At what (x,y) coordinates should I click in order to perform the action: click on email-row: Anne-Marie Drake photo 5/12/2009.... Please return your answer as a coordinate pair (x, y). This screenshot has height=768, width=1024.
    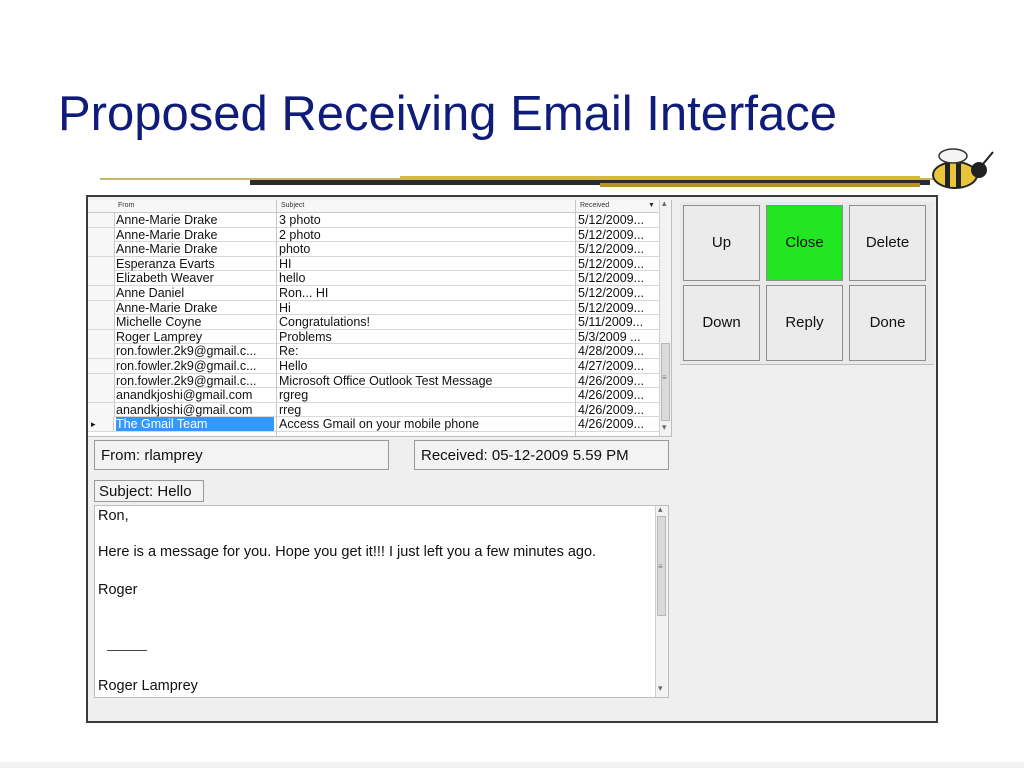
    Looking at the image, I should click on (379, 249).